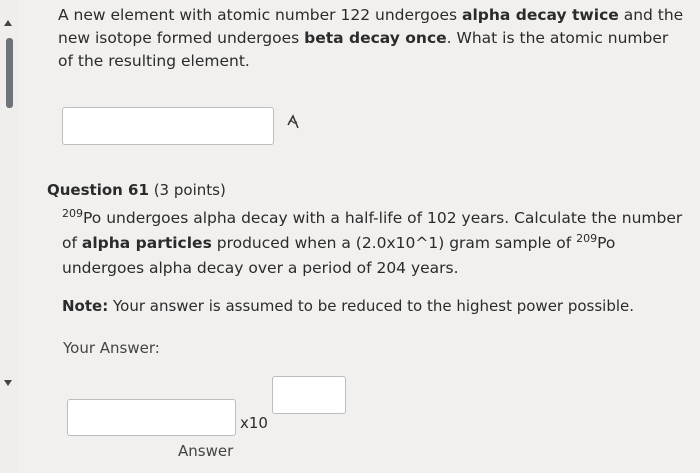 This screenshot has width=700, height=473. What do you see at coordinates (9, 73) in the screenshot?
I see `scrollbar-thumb` at bounding box center [9, 73].